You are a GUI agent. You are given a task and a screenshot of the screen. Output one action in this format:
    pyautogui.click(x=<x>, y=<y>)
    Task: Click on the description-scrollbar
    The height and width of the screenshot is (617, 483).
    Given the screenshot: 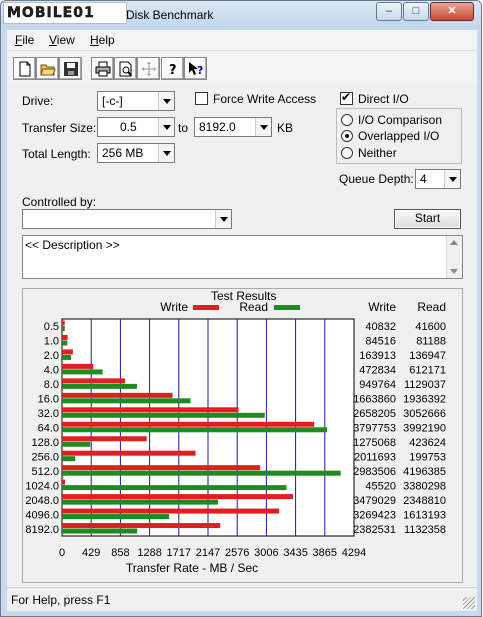 What is the action you would take?
    pyautogui.click(x=454, y=257)
    